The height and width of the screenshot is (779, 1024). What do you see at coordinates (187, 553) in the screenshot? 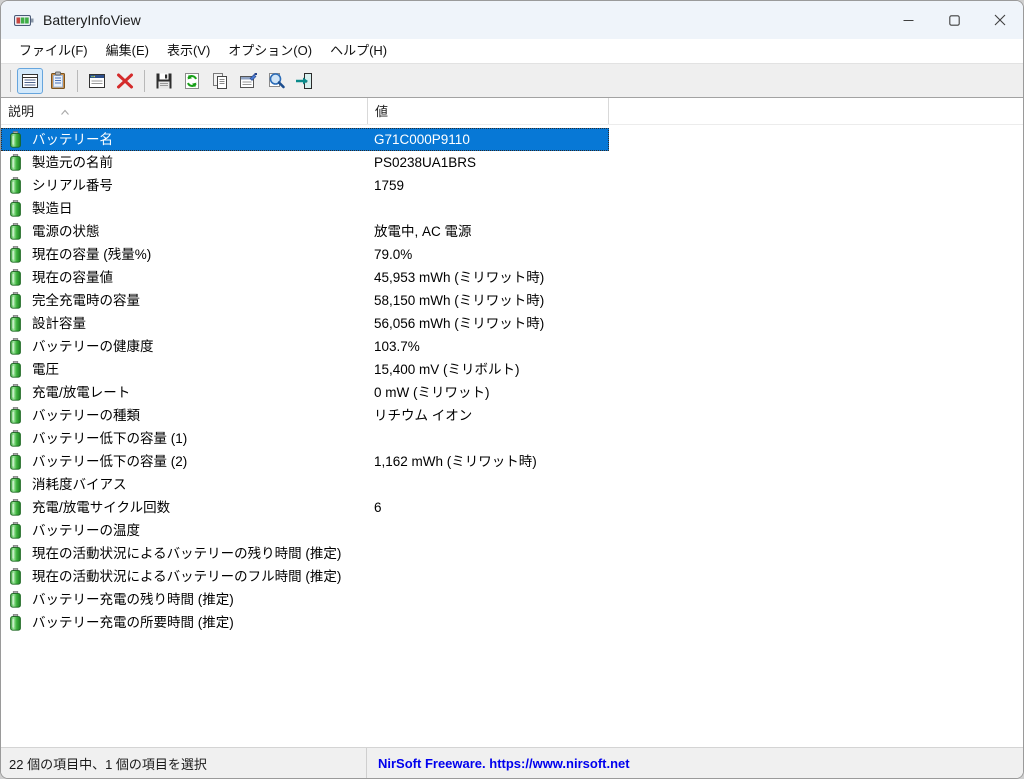
I see `row-description: 現在の活動状況によるバッテリーの残り時間 (推定)` at bounding box center [187, 553].